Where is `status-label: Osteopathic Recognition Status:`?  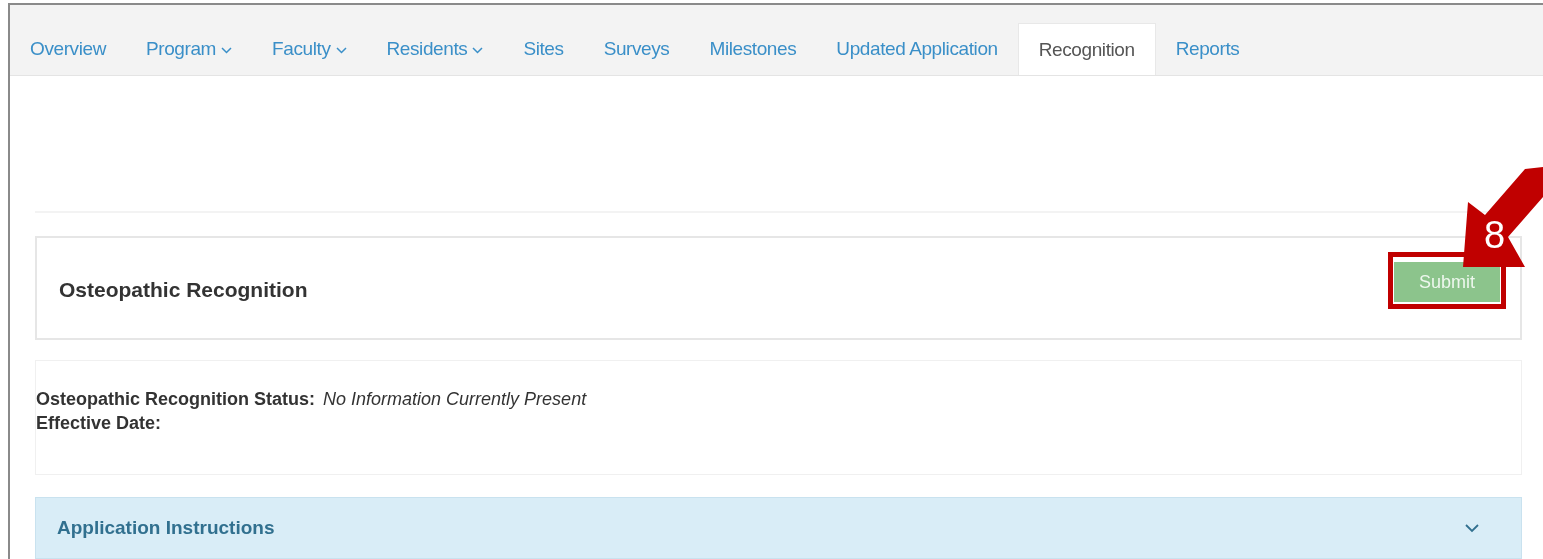 status-label: Osteopathic Recognition Status: is located at coordinates (176, 399).